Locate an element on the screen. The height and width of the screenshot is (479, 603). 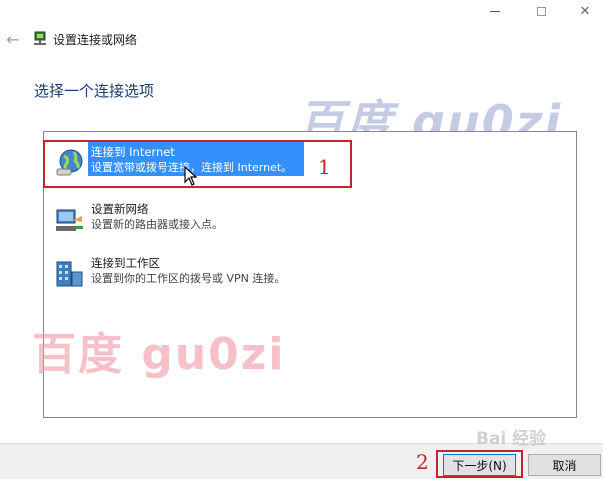
close-button: ✕ is located at coordinates (583, 11).